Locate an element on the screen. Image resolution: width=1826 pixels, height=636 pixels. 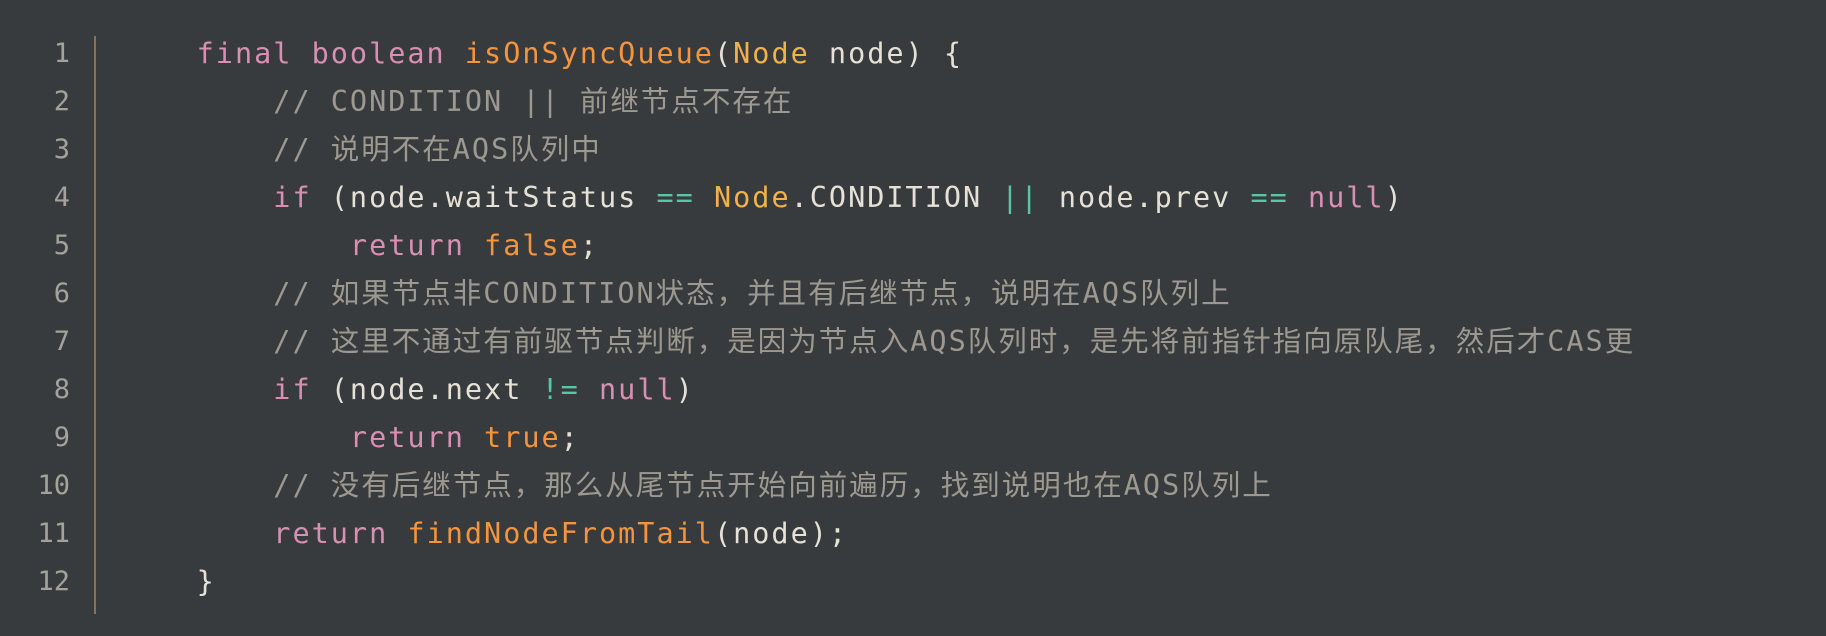
code-token: isOnSyncQueue is located at coordinates (589, 53).